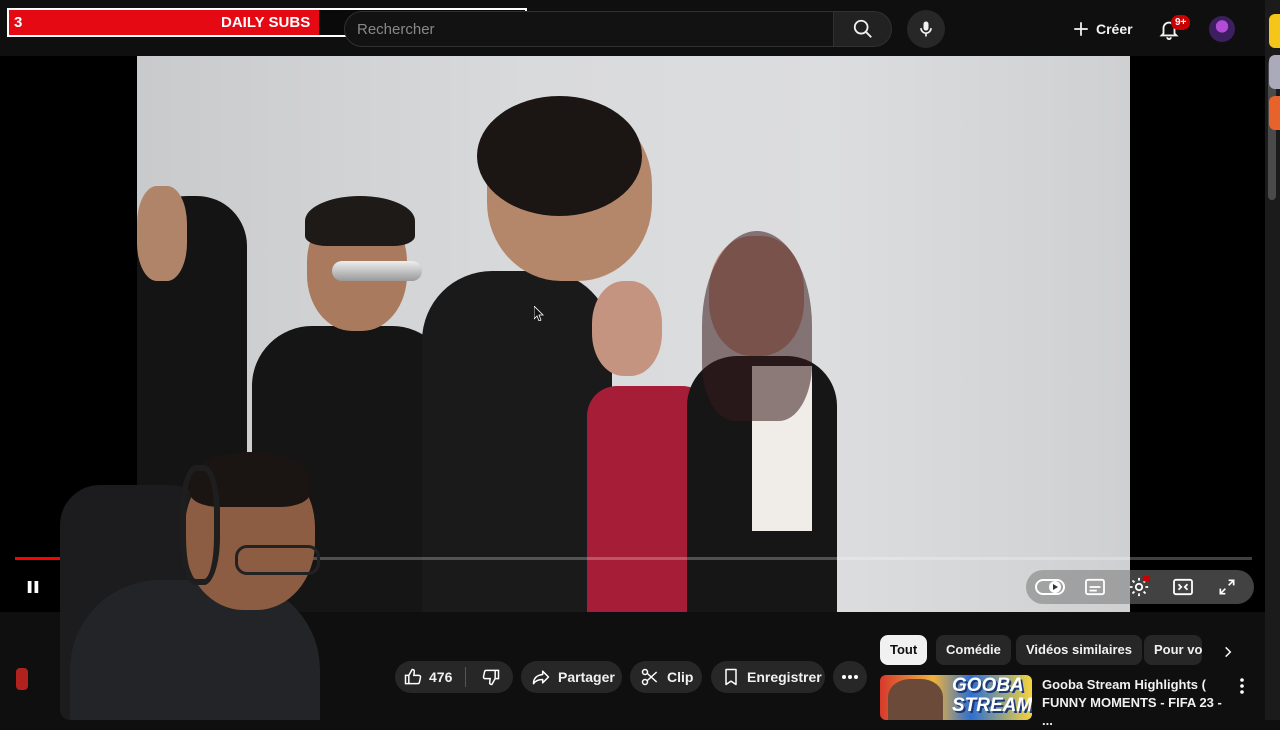 The height and width of the screenshot is (730, 1280). Describe the element at coordinates (586, 677) in the screenshot. I see `share-label: Partager` at that location.